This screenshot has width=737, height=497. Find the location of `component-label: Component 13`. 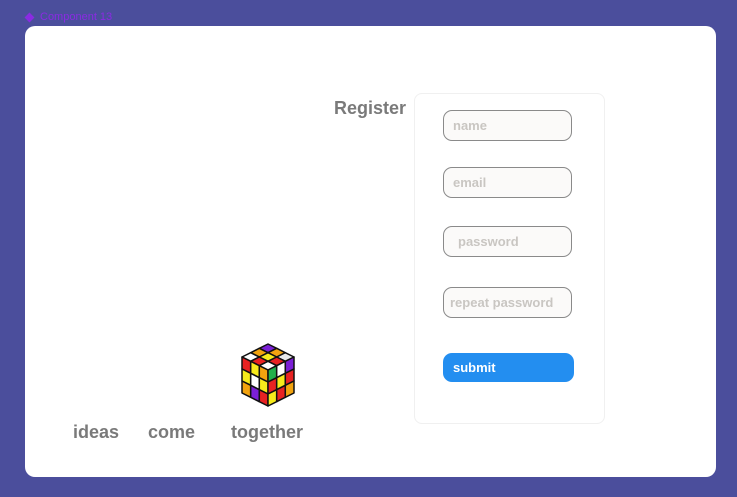

component-label: Component 13 is located at coordinates (68, 17).